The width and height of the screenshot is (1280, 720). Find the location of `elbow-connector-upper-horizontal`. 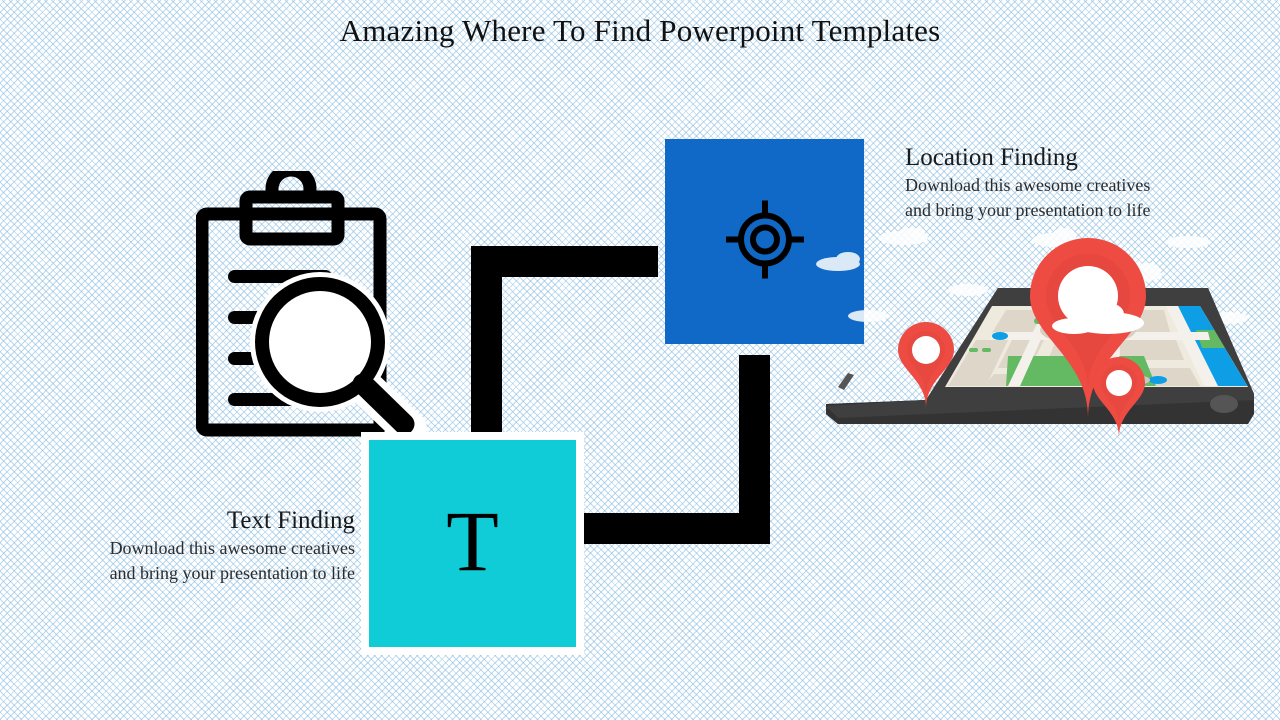

elbow-connector-upper-horizontal is located at coordinates (564, 261).